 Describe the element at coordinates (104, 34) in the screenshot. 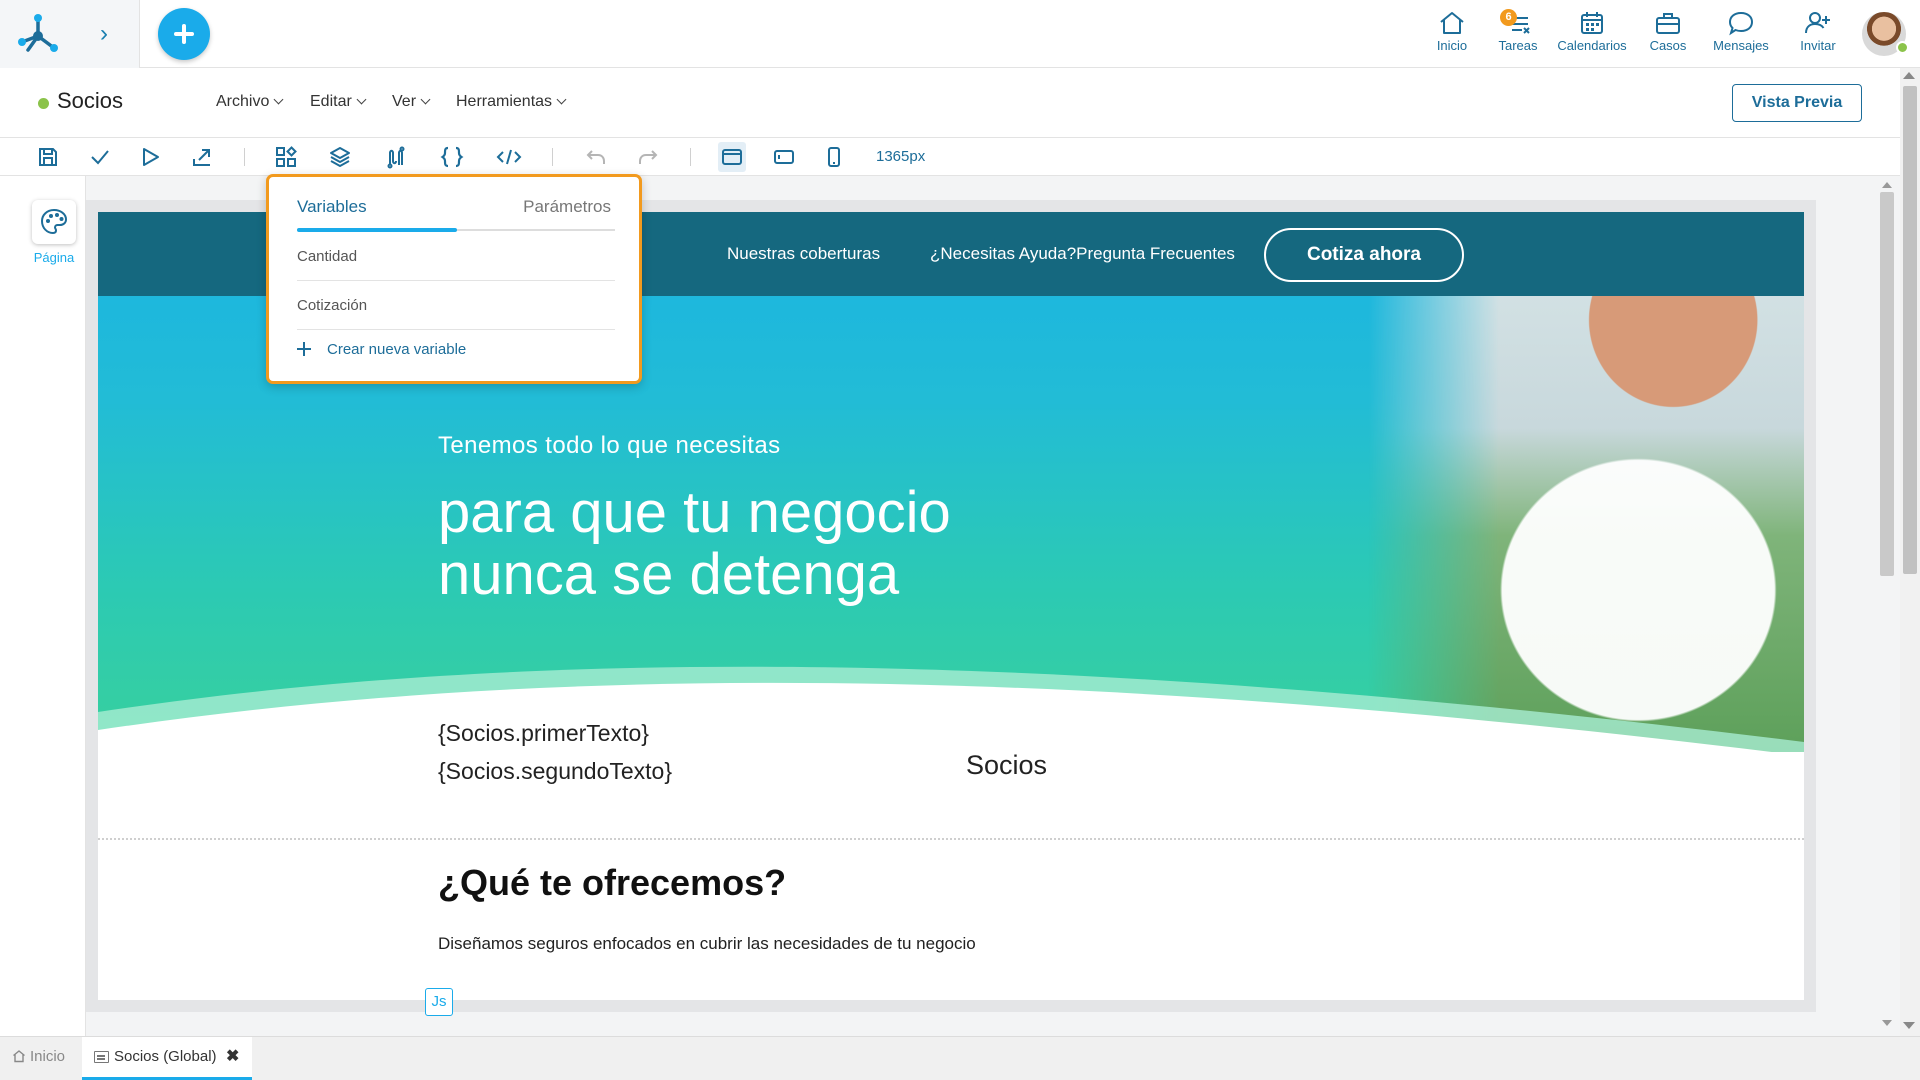

I see `expand-chevron-icon: ›` at that location.